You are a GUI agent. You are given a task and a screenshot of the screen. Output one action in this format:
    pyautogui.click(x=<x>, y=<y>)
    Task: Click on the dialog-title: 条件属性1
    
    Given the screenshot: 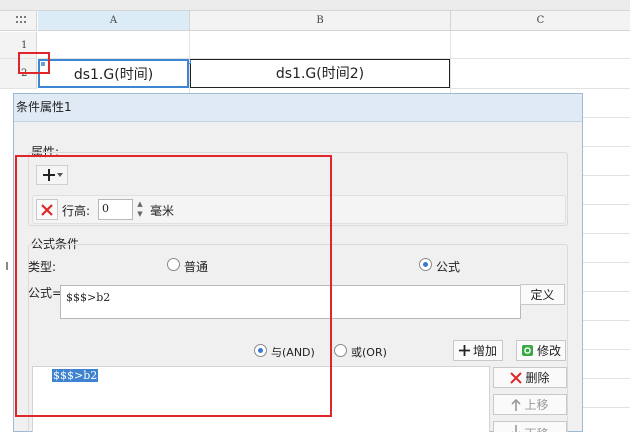 What is the action you would take?
    pyautogui.click(x=298, y=108)
    